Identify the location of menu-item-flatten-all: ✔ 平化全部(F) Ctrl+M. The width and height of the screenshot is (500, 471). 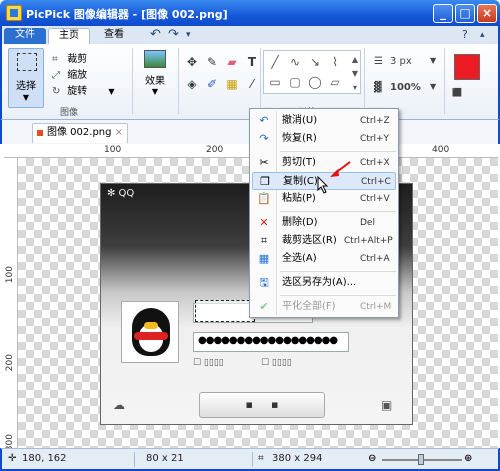
(324, 307).